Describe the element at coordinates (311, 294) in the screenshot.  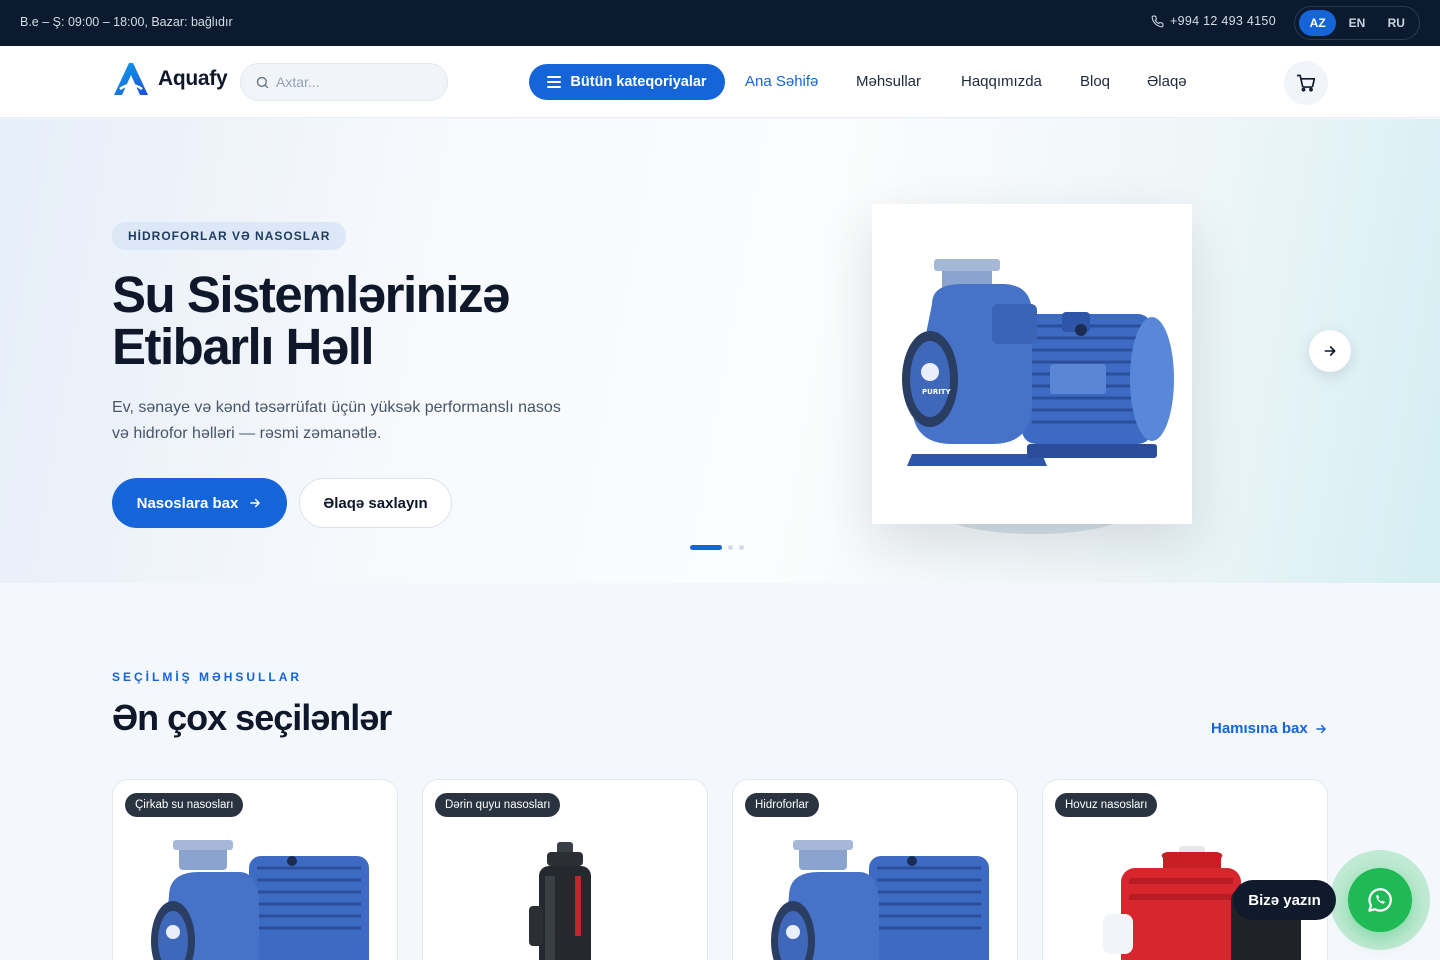
I see `hero-title-line1: Su Sistemlərinizə` at that location.